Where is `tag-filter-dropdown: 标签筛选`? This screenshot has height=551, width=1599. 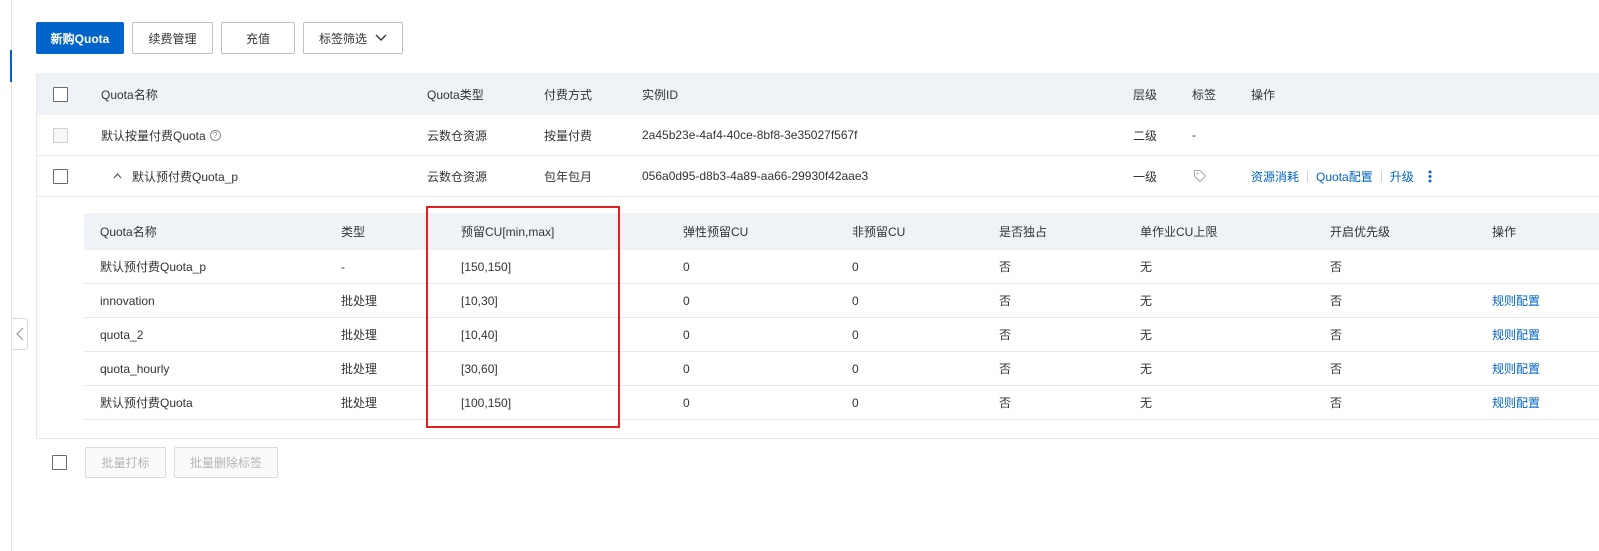
tag-filter-dropdown: 标签筛选 is located at coordinates (353, 38).